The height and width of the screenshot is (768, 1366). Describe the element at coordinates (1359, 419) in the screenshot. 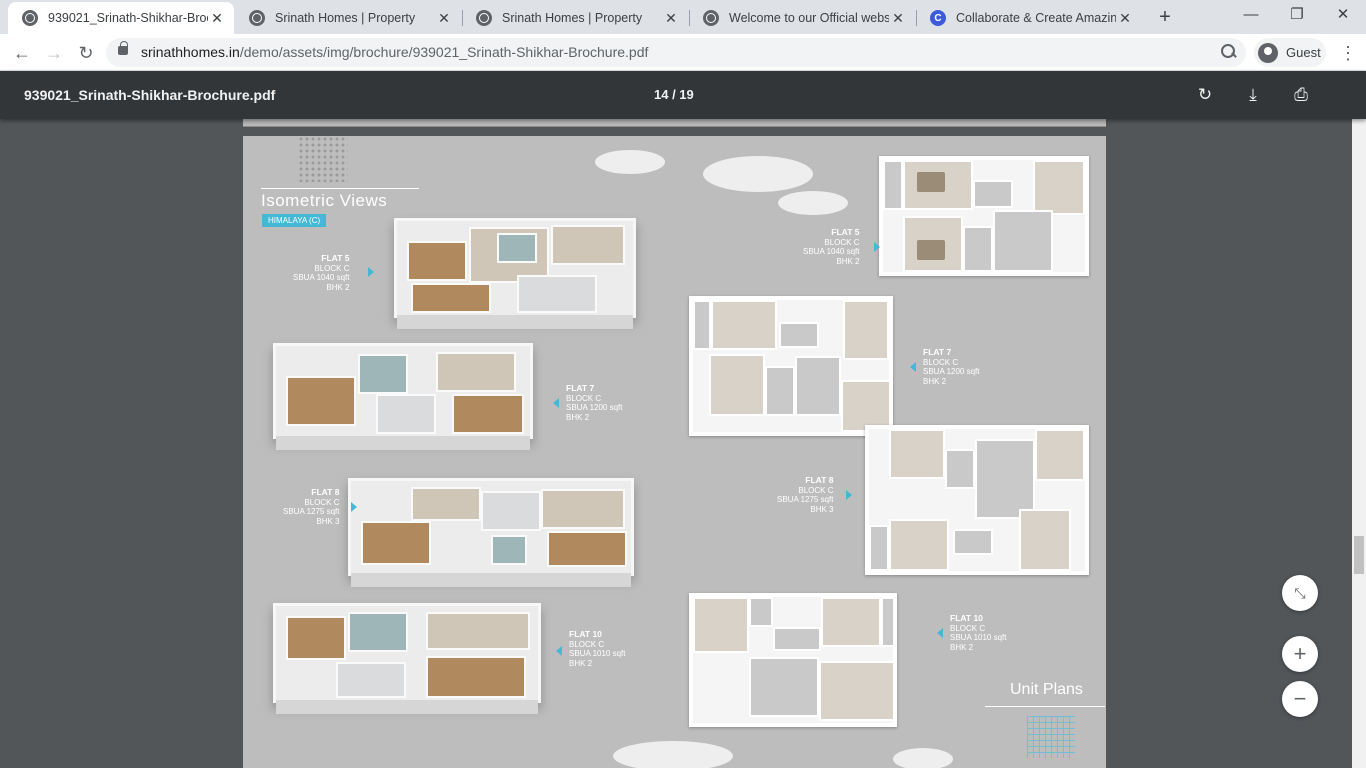

I see `vertical-scrollbar` at that location.